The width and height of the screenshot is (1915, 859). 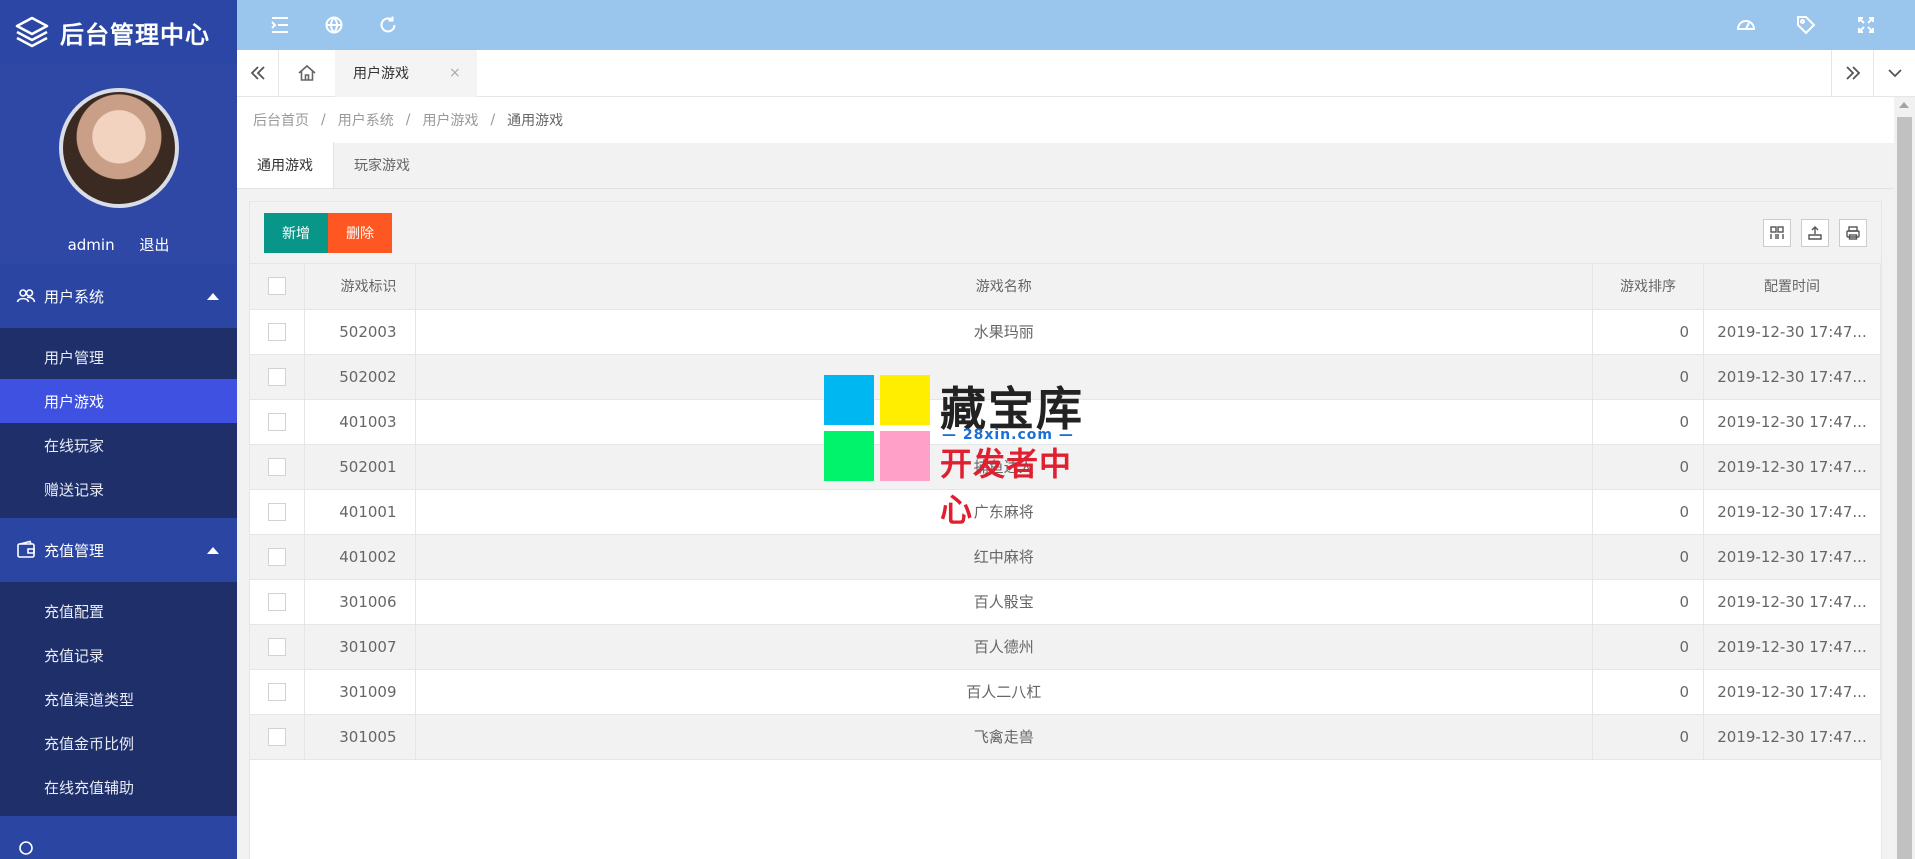 What do you see at coordinates (1746, 25) in the screenshot?
I see `dashboard-icon` at bounding box center [1746, 25].